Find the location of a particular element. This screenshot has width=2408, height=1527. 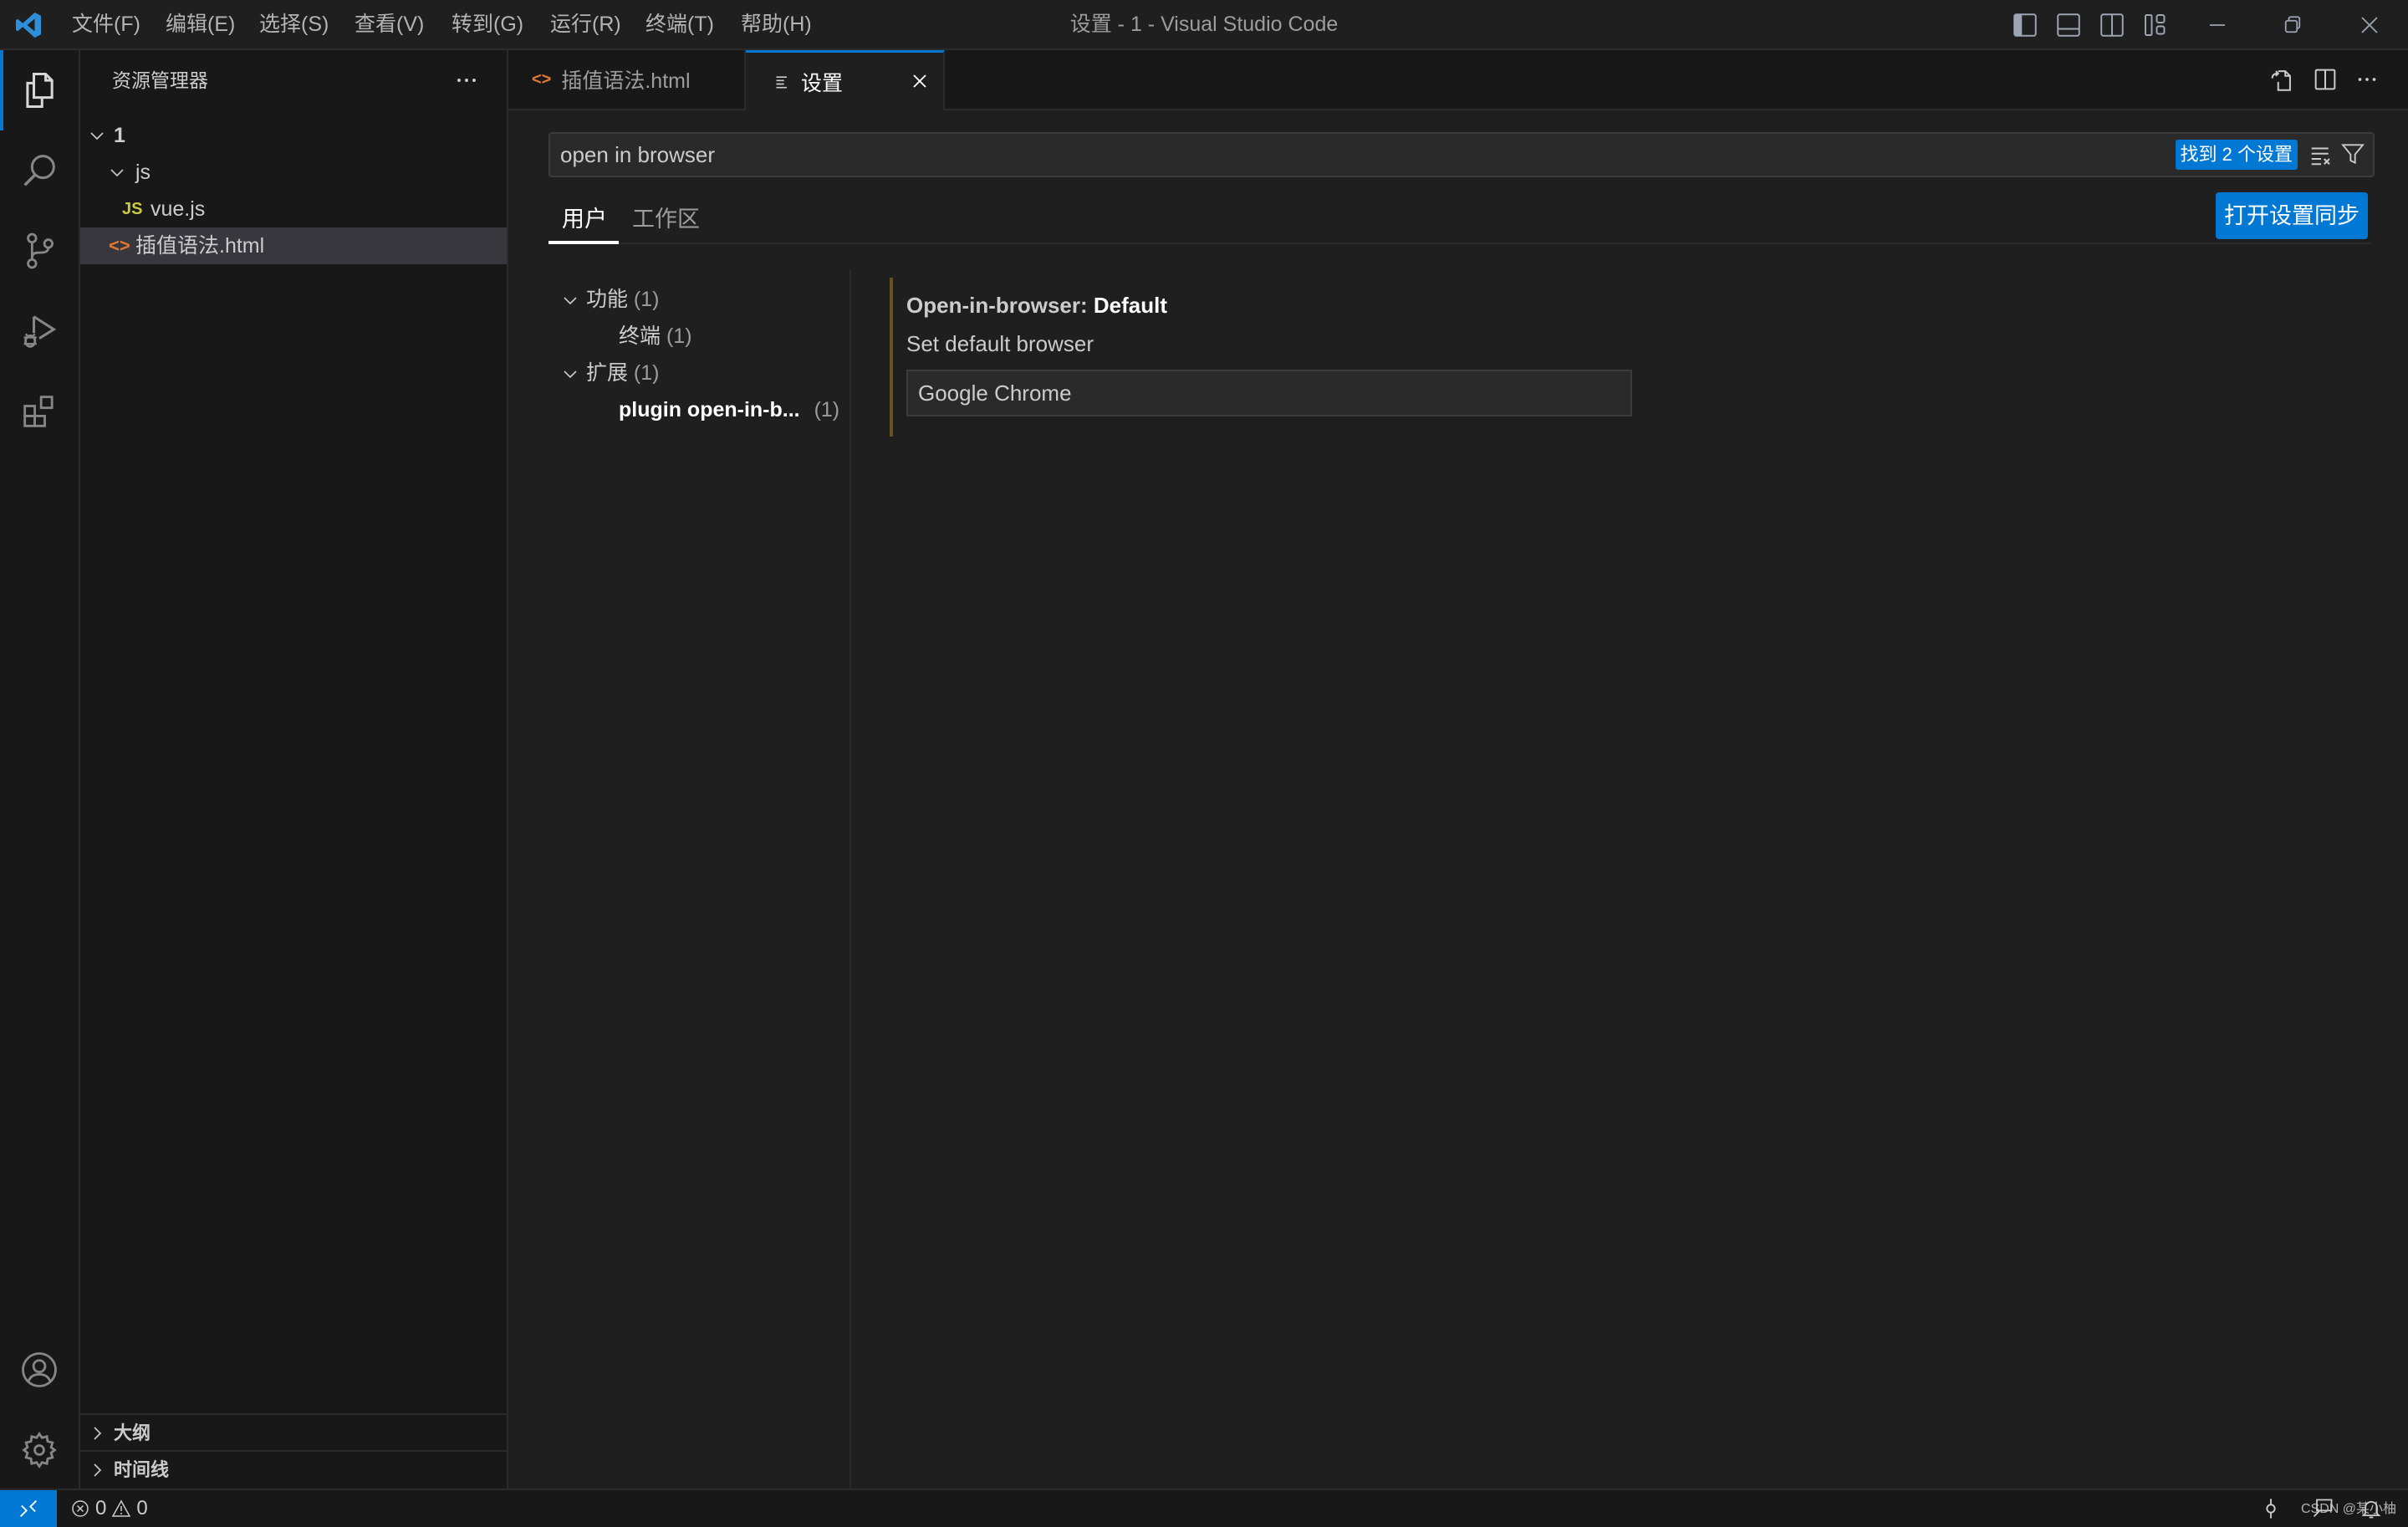

tree-item-vue-js: JS vue.js is located at coordinates (293, 209).